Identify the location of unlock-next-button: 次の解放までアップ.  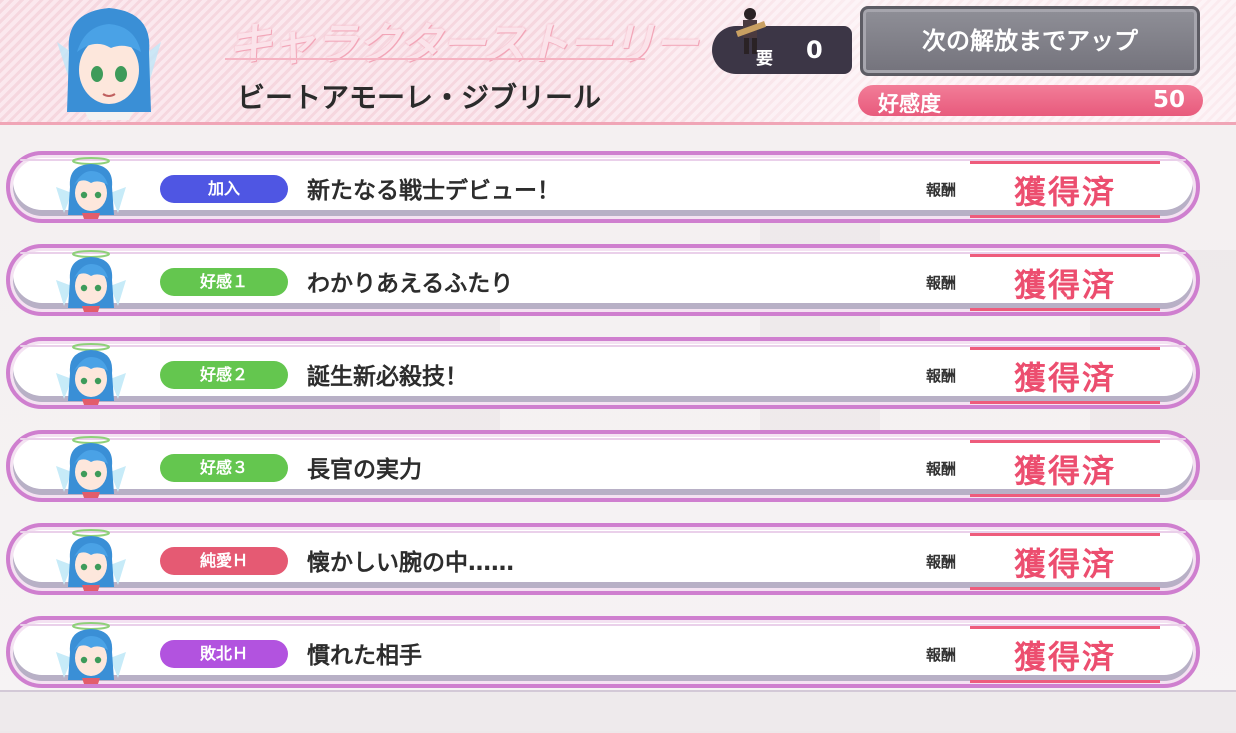
(1030, 41).